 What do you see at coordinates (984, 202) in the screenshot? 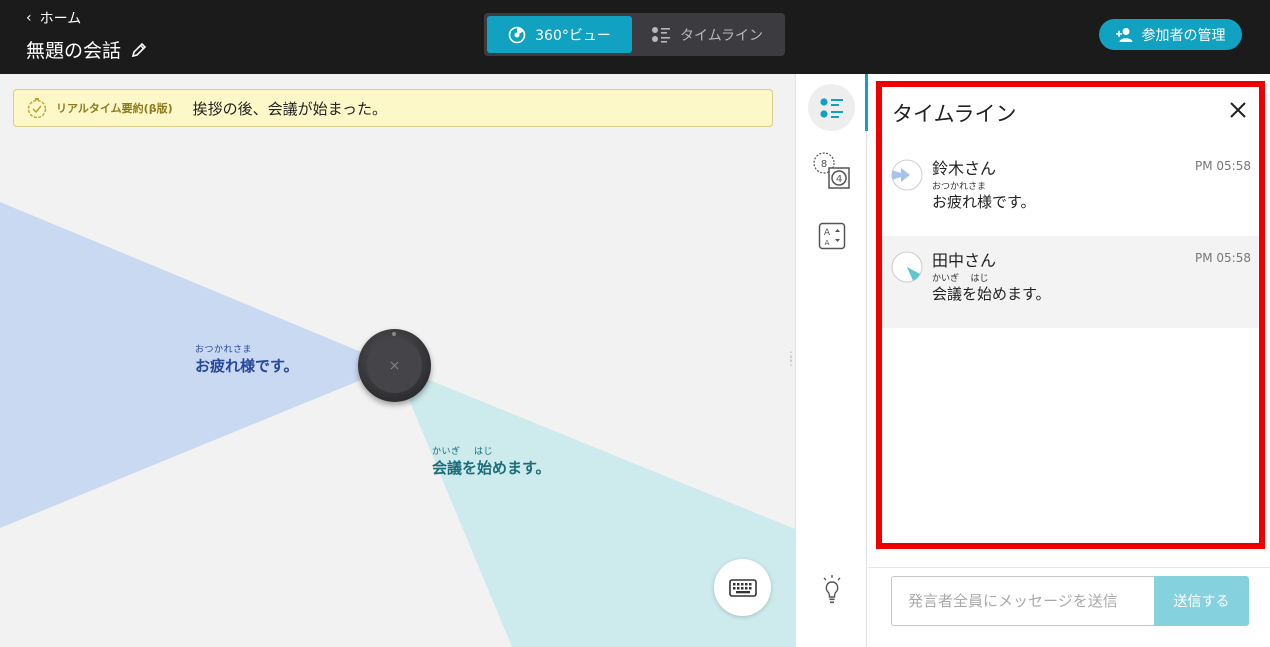
I see `message-text: お疲れ様です。` at bounding box center [984, 202].